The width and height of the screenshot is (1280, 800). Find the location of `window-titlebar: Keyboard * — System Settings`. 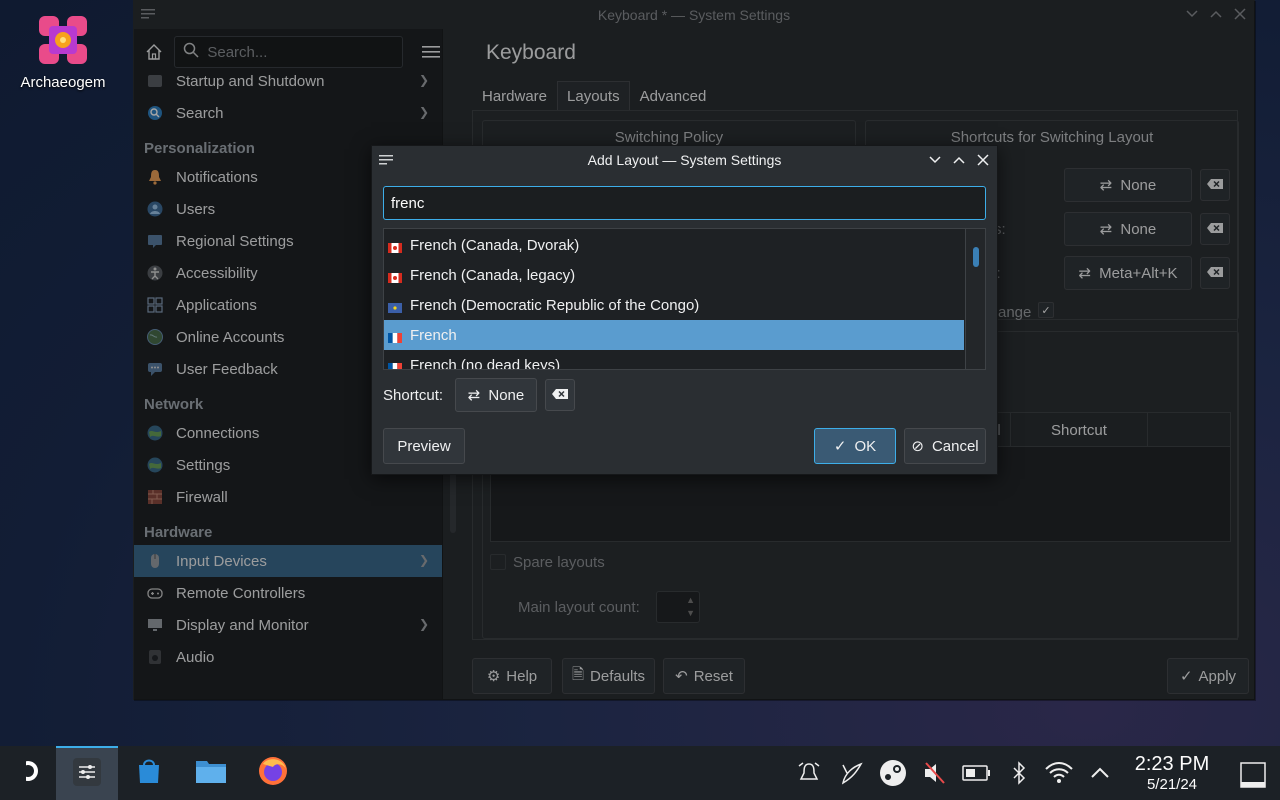

window-titlebar: Keyboard * — System Settings is located at coordinates (694, 15).